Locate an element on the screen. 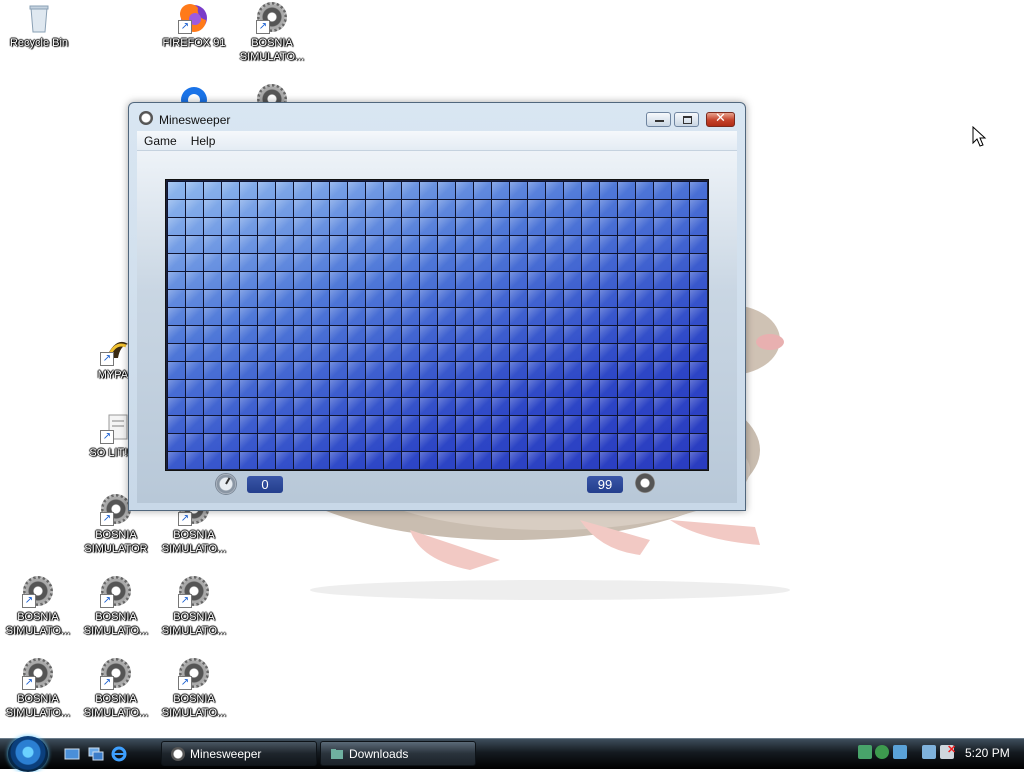 The height and width of the screenshot is (772, 1024). desktop-icon-recycle-bin: Recycle Bin is located at coordinates (39, 26).